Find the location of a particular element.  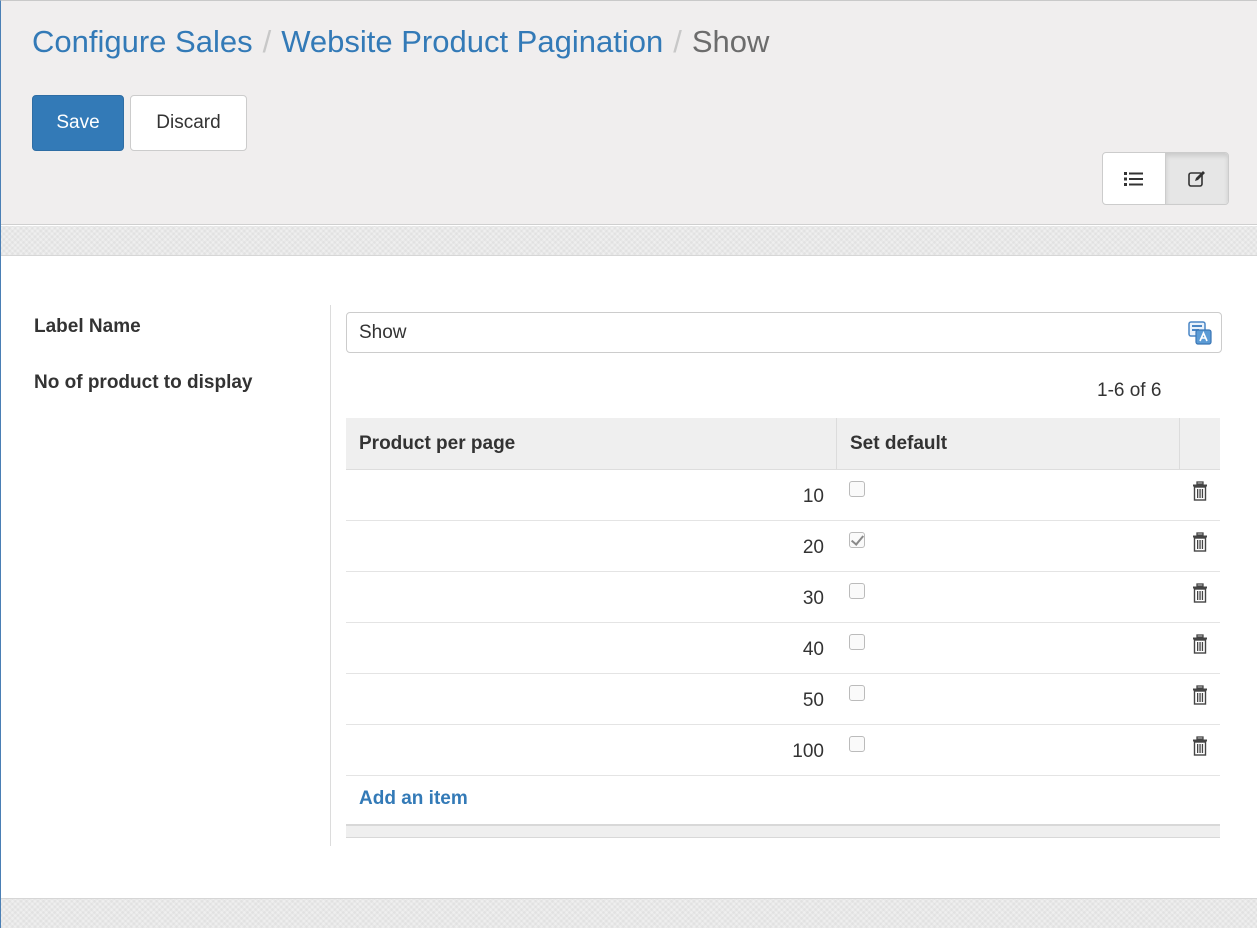

column-header-product-per-page: Product per page is located at coordinates (591, 443).